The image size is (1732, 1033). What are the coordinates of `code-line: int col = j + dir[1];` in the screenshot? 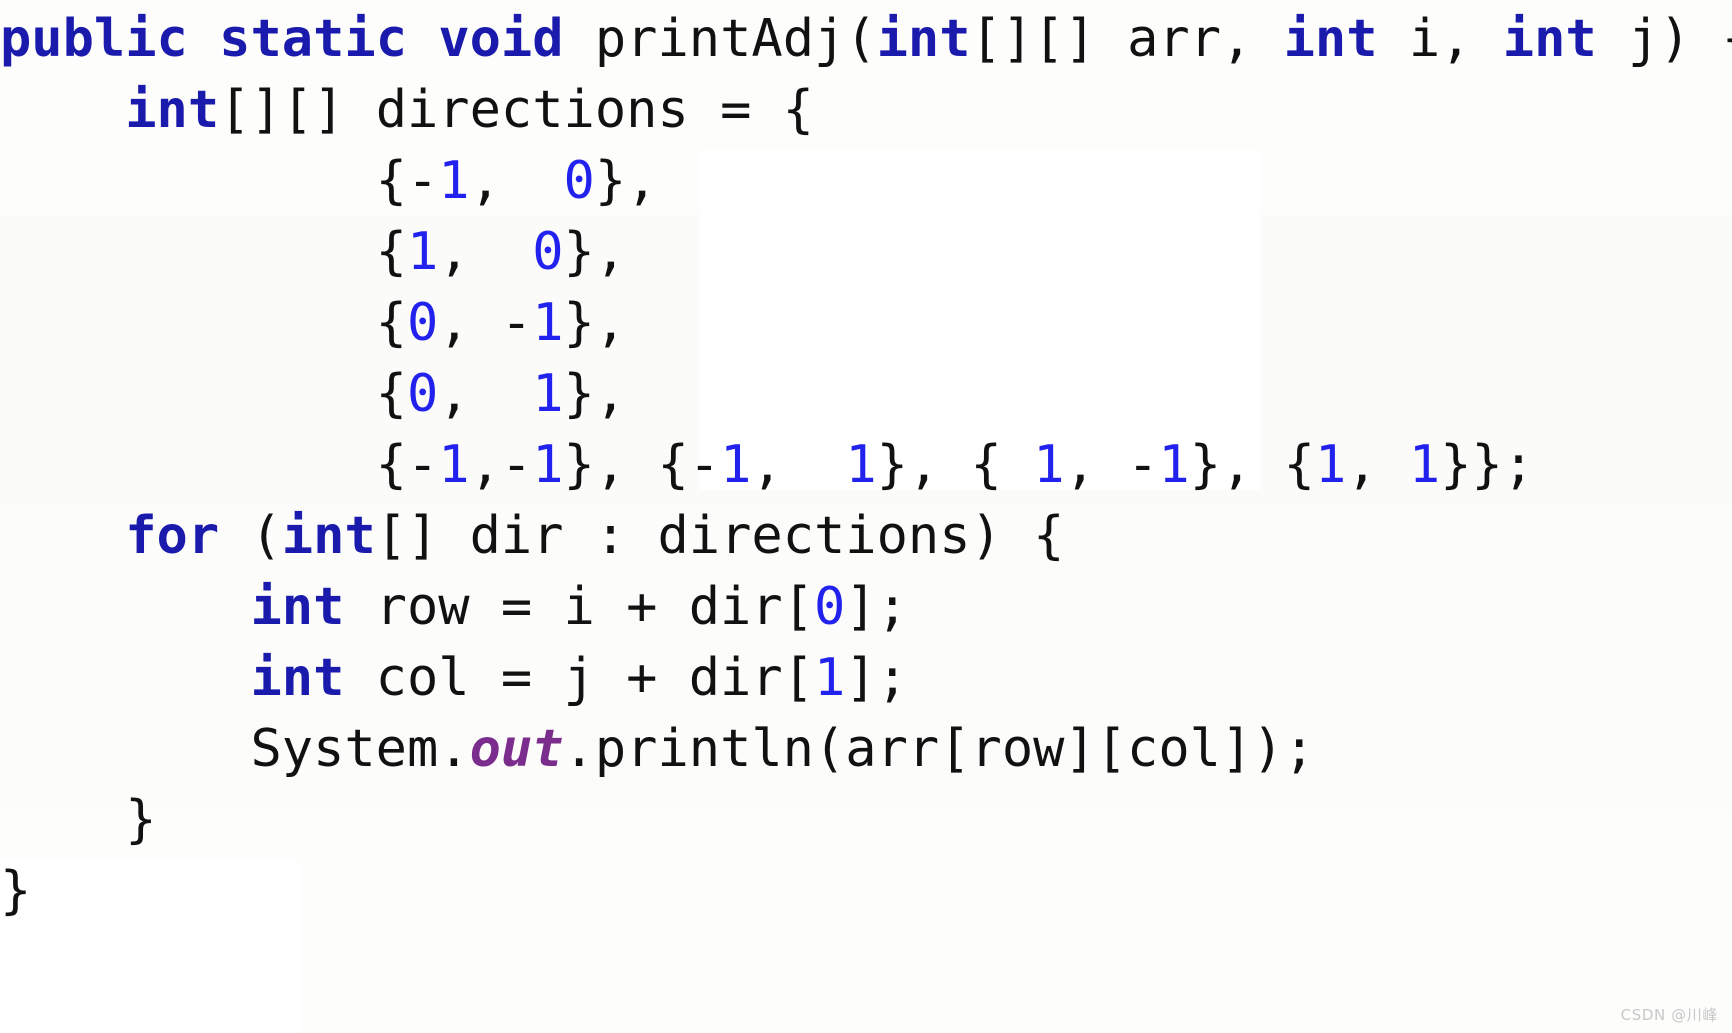 It's located at (866, 678).